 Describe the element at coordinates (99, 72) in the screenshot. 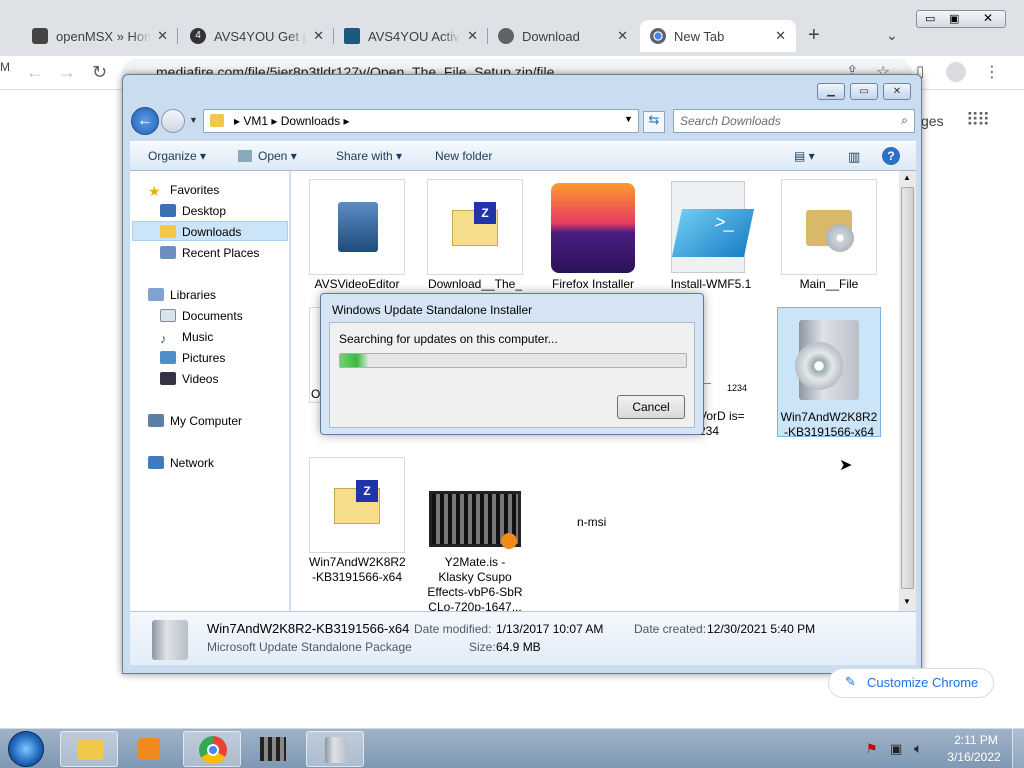

I see `reload-icon: ↻` at that location.